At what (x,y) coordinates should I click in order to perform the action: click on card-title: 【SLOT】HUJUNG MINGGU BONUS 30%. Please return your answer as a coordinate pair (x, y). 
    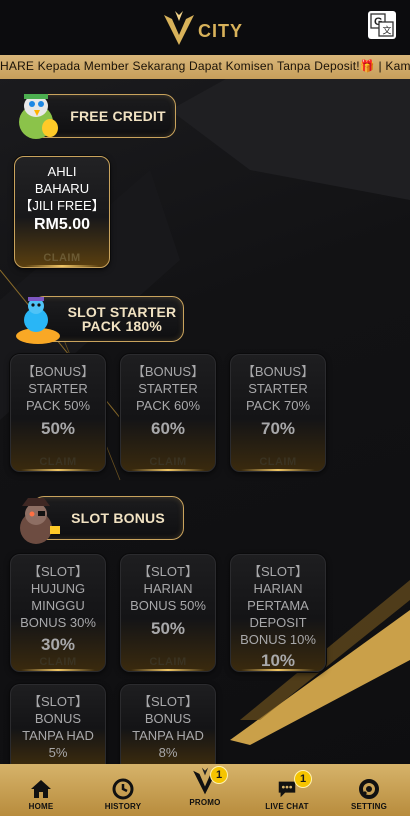
    Looking at the image, I should click on (58, 597).